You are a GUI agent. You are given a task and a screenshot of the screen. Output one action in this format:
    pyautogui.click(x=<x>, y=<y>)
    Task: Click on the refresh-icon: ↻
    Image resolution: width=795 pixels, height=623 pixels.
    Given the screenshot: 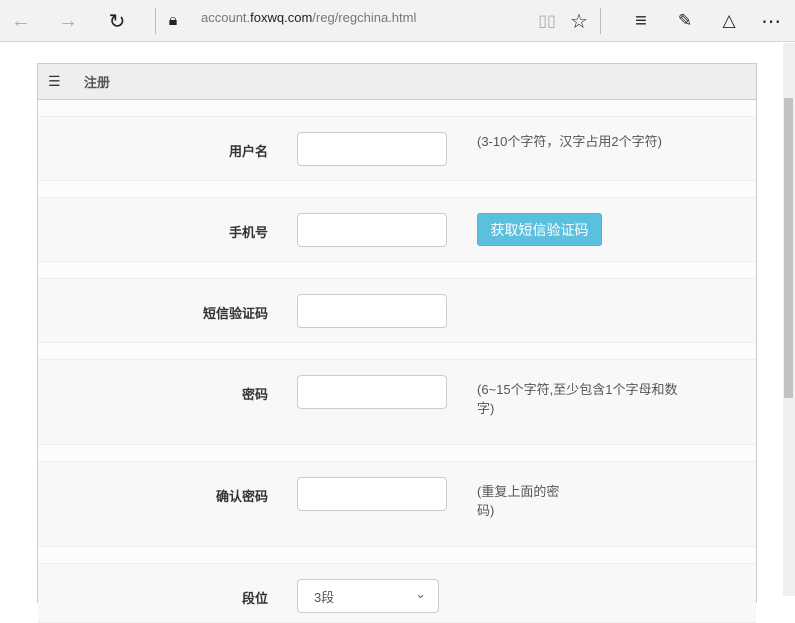 What is the action you would take?
    pyautogui.click(x=117, y=21)
    